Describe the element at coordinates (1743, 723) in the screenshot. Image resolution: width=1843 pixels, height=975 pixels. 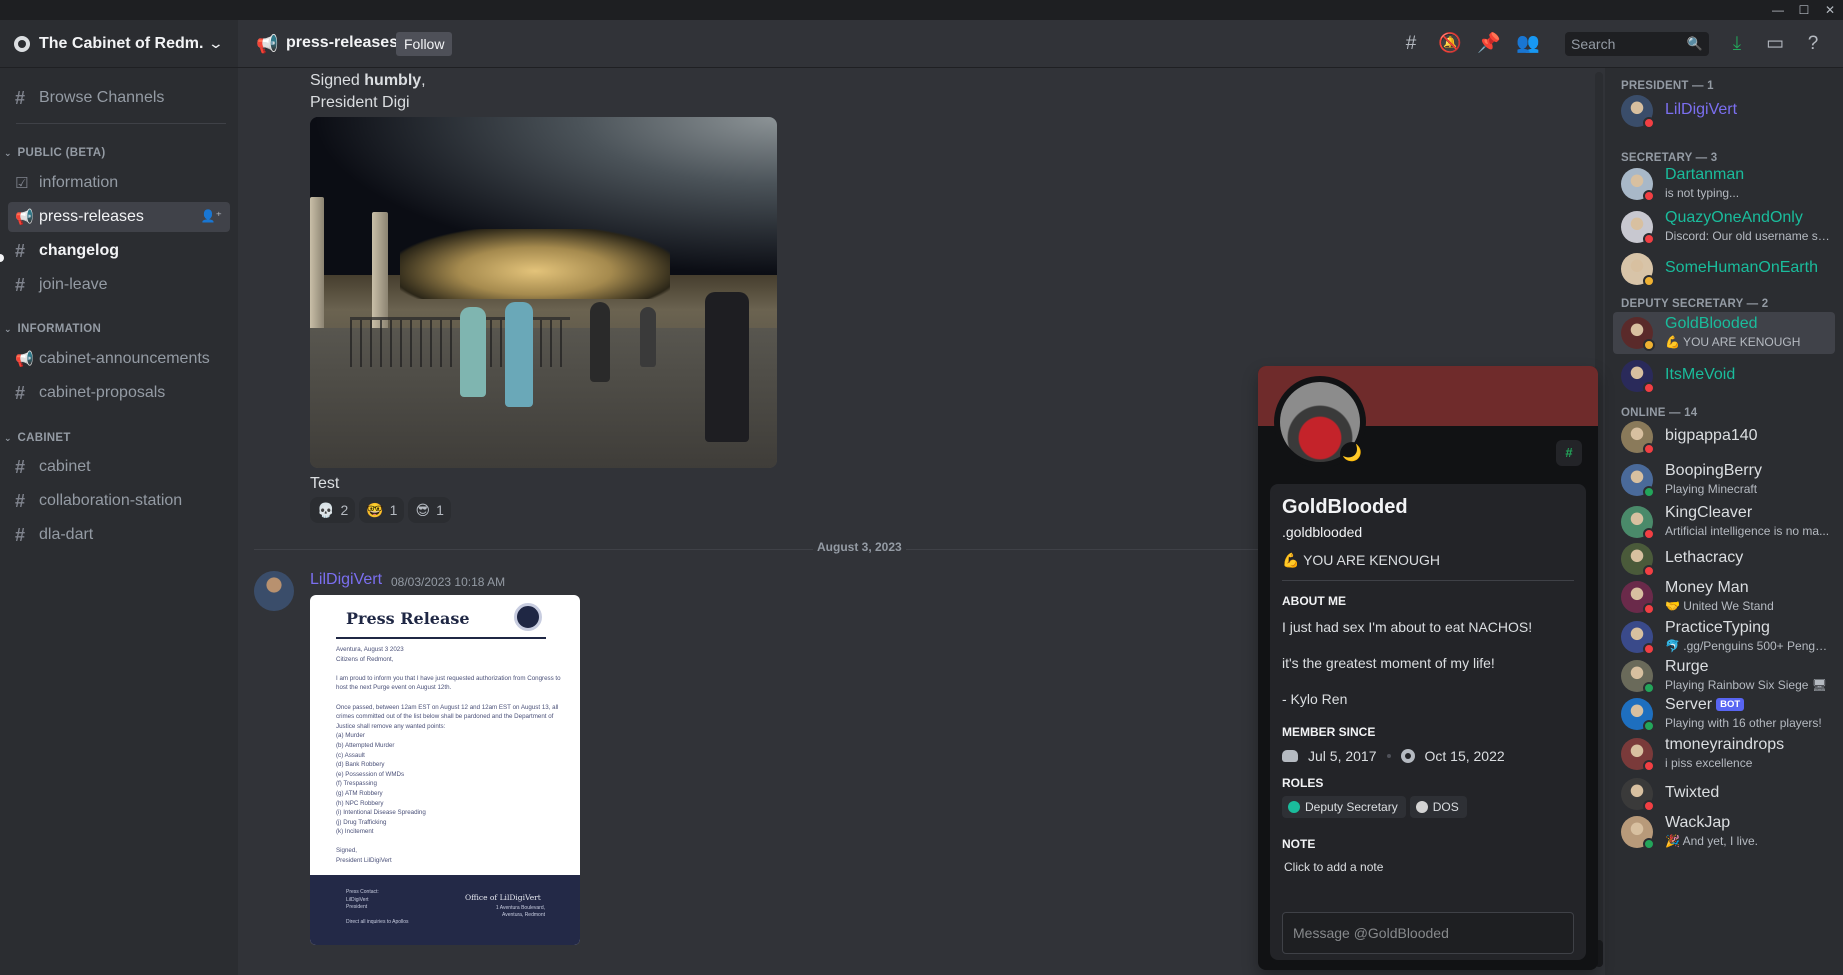
I see `member-activity: Playing with 16 other players!` at that location.